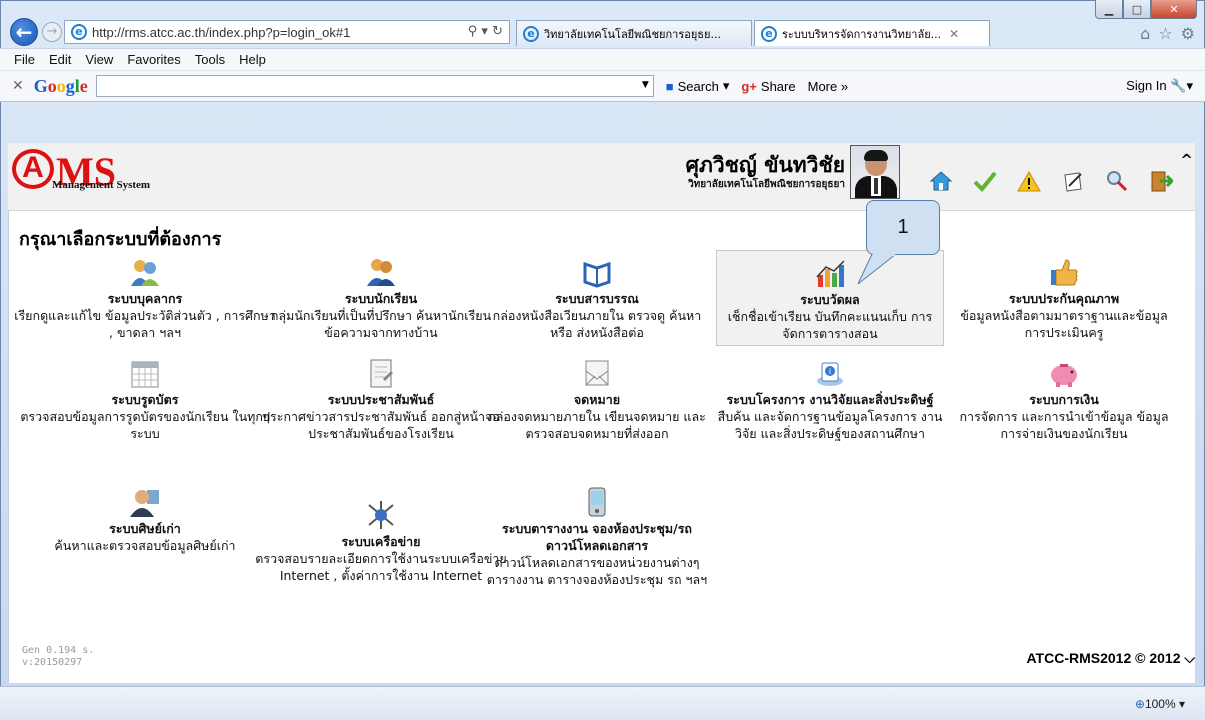 The width and height of the screenshot is (1205, 720). I want to click on forward-button: →, so click(52, 32).